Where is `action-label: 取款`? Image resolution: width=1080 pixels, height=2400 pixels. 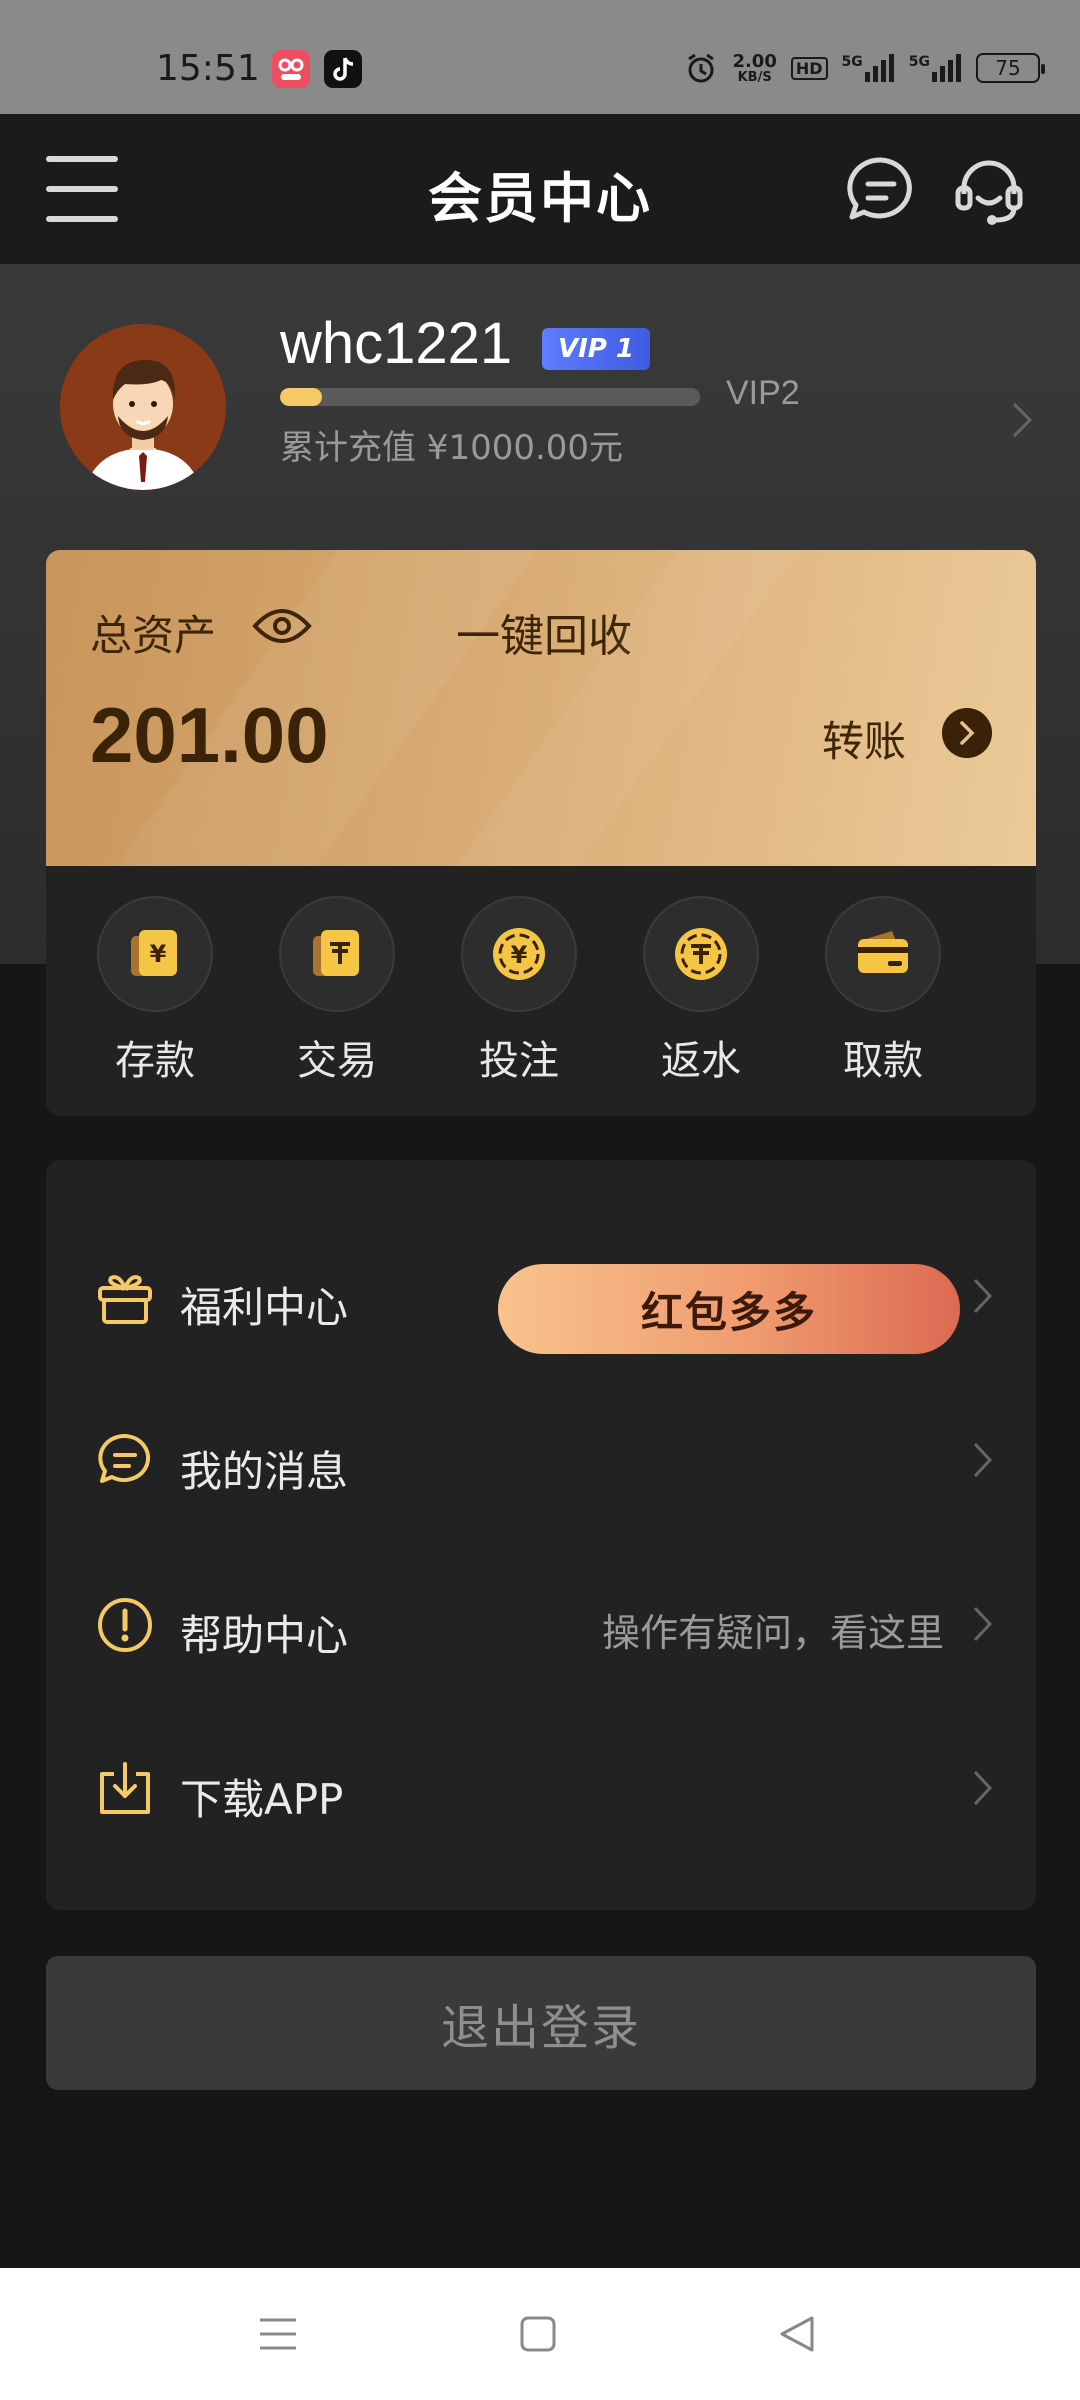
action-label: 取款 is located at coordinates (883, 1061).